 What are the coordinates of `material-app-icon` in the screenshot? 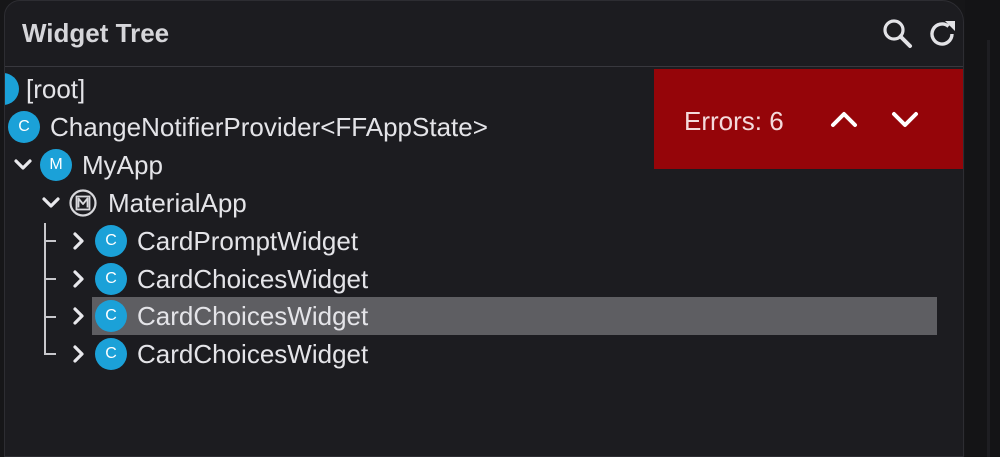 It's located at (83, 203).